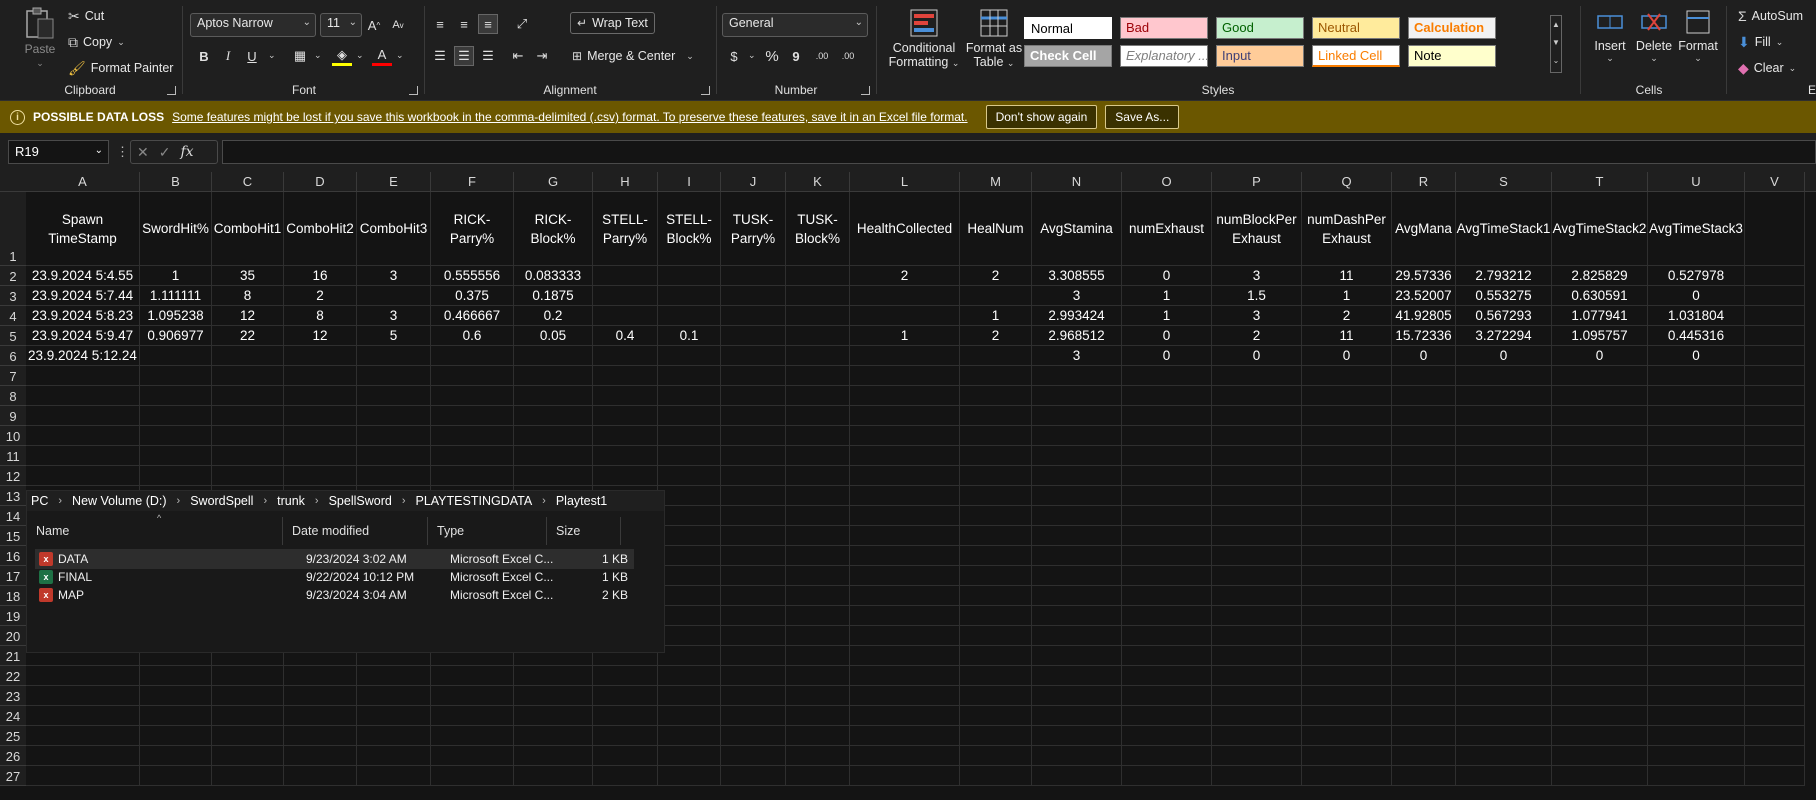 This screenshot has height=800, width=1816. What do you see at coordinates (13, 596) in the screenshot?
I see `row-header-18: 18` at bounding box center [13, 596].